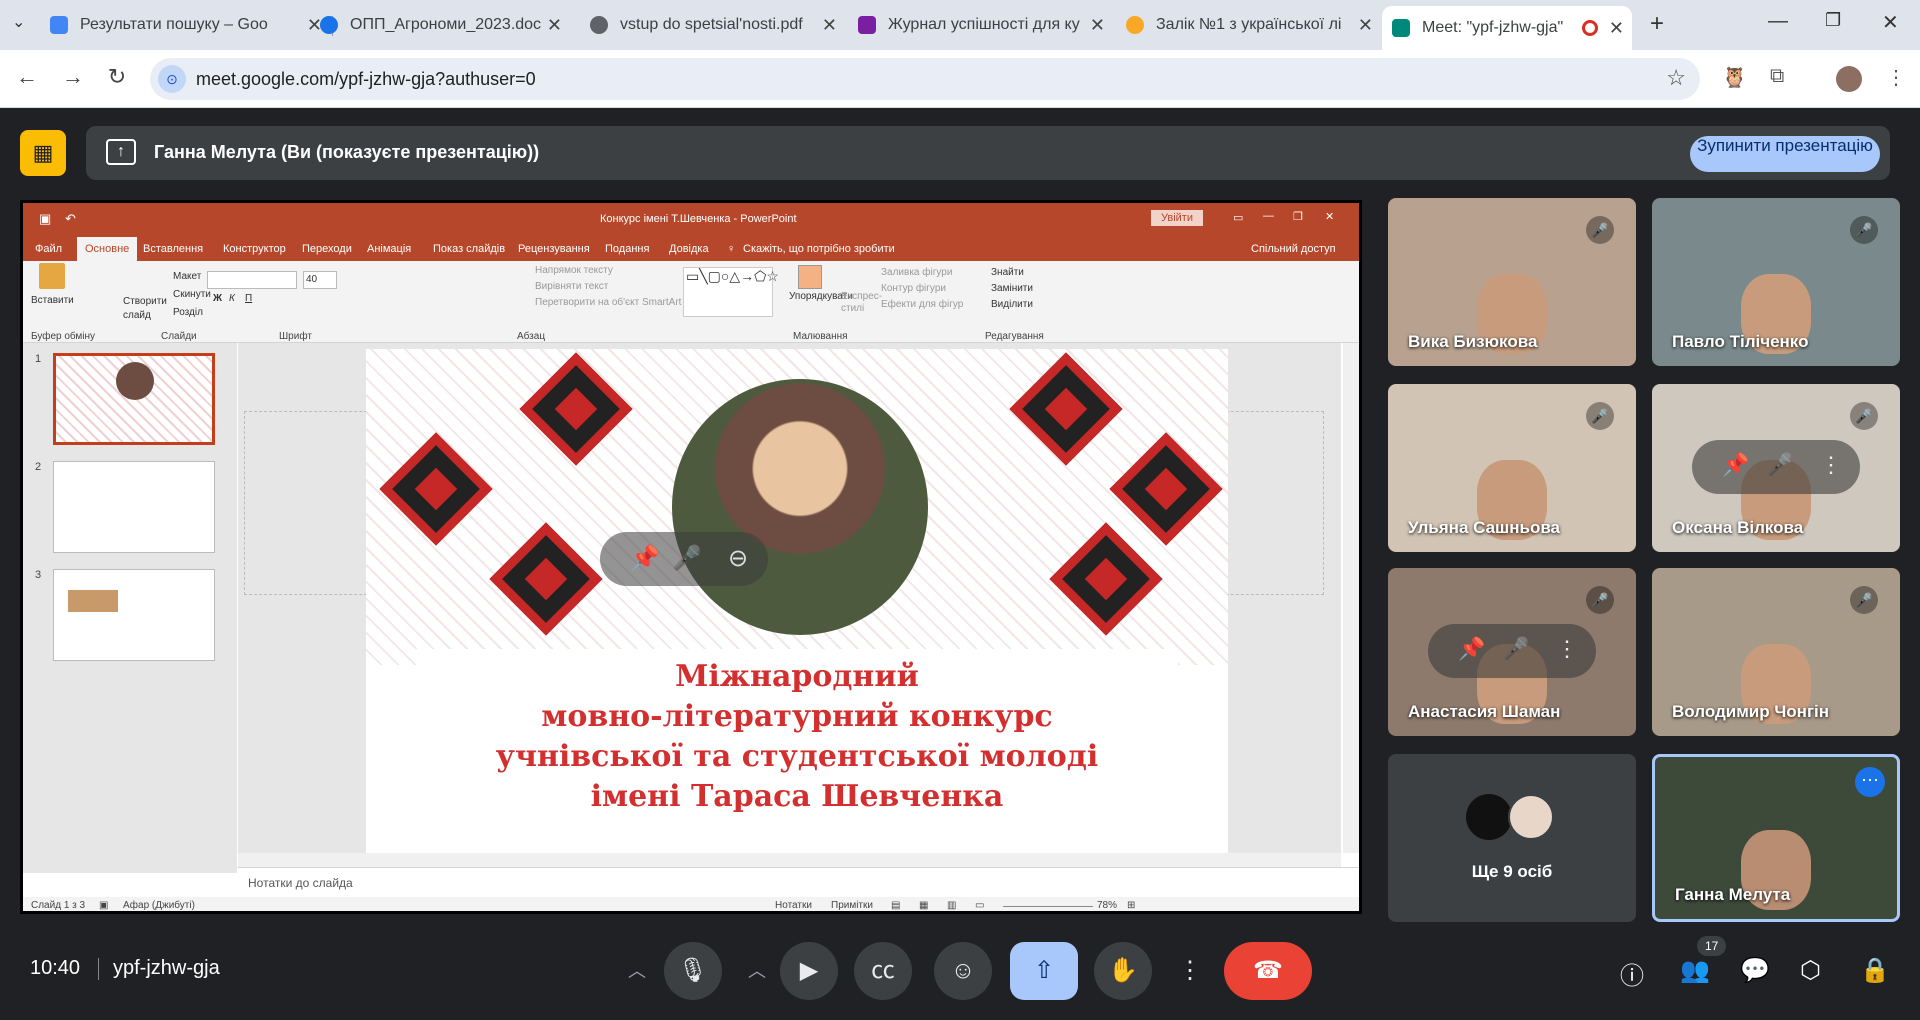 Image resolution: width=1920 pixels, height=1020 pixels. I want to click on video-options-chevron-icon: ︿, so click(757, 971).